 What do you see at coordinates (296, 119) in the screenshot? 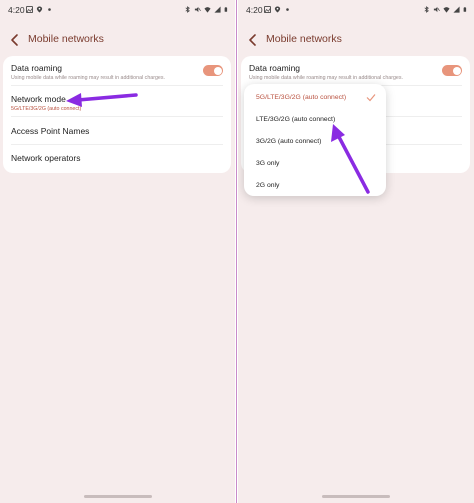
I see `option-label: LTE/3G/2G (auto connect)` at bounding box center [296, 119].